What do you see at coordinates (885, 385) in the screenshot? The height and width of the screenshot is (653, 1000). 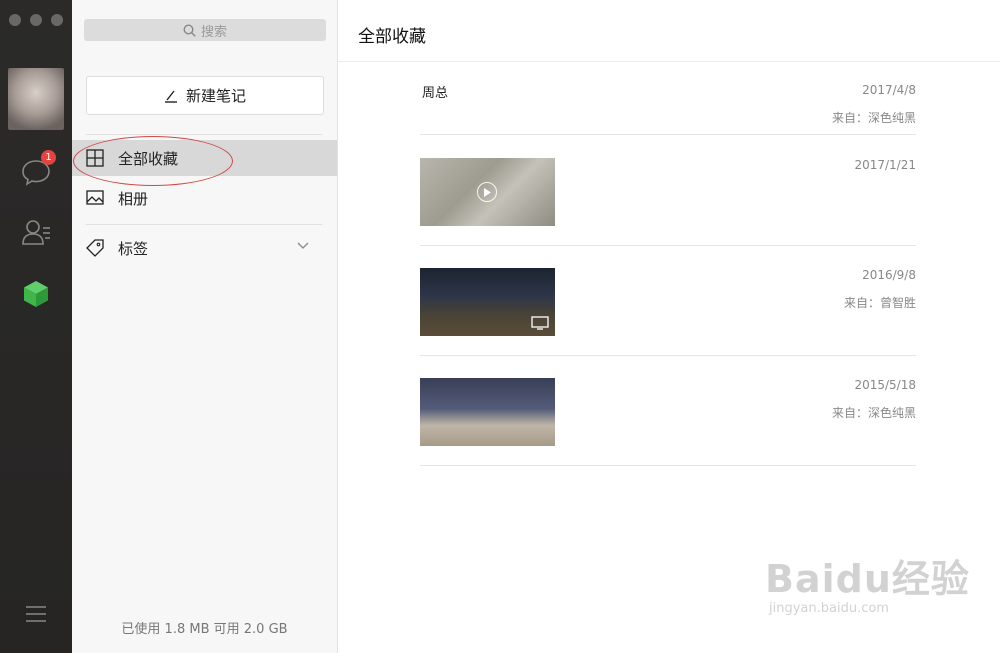 I see `item-date: 2015/5/18` at bounding box center [885, 385].